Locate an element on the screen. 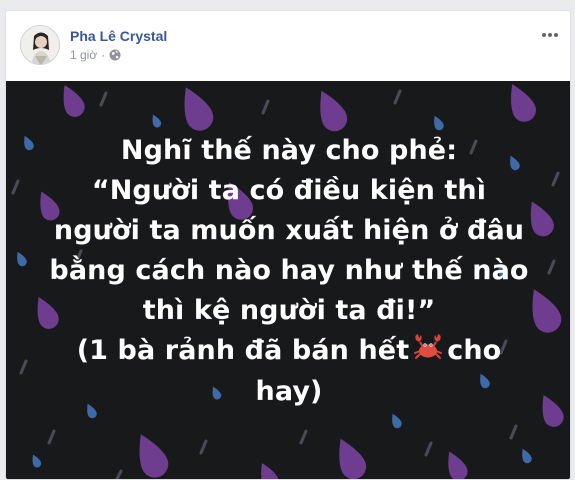 This screenshot has height=480, width=575. post-meta: 1 giờ · is located at coordinates (95, 55).